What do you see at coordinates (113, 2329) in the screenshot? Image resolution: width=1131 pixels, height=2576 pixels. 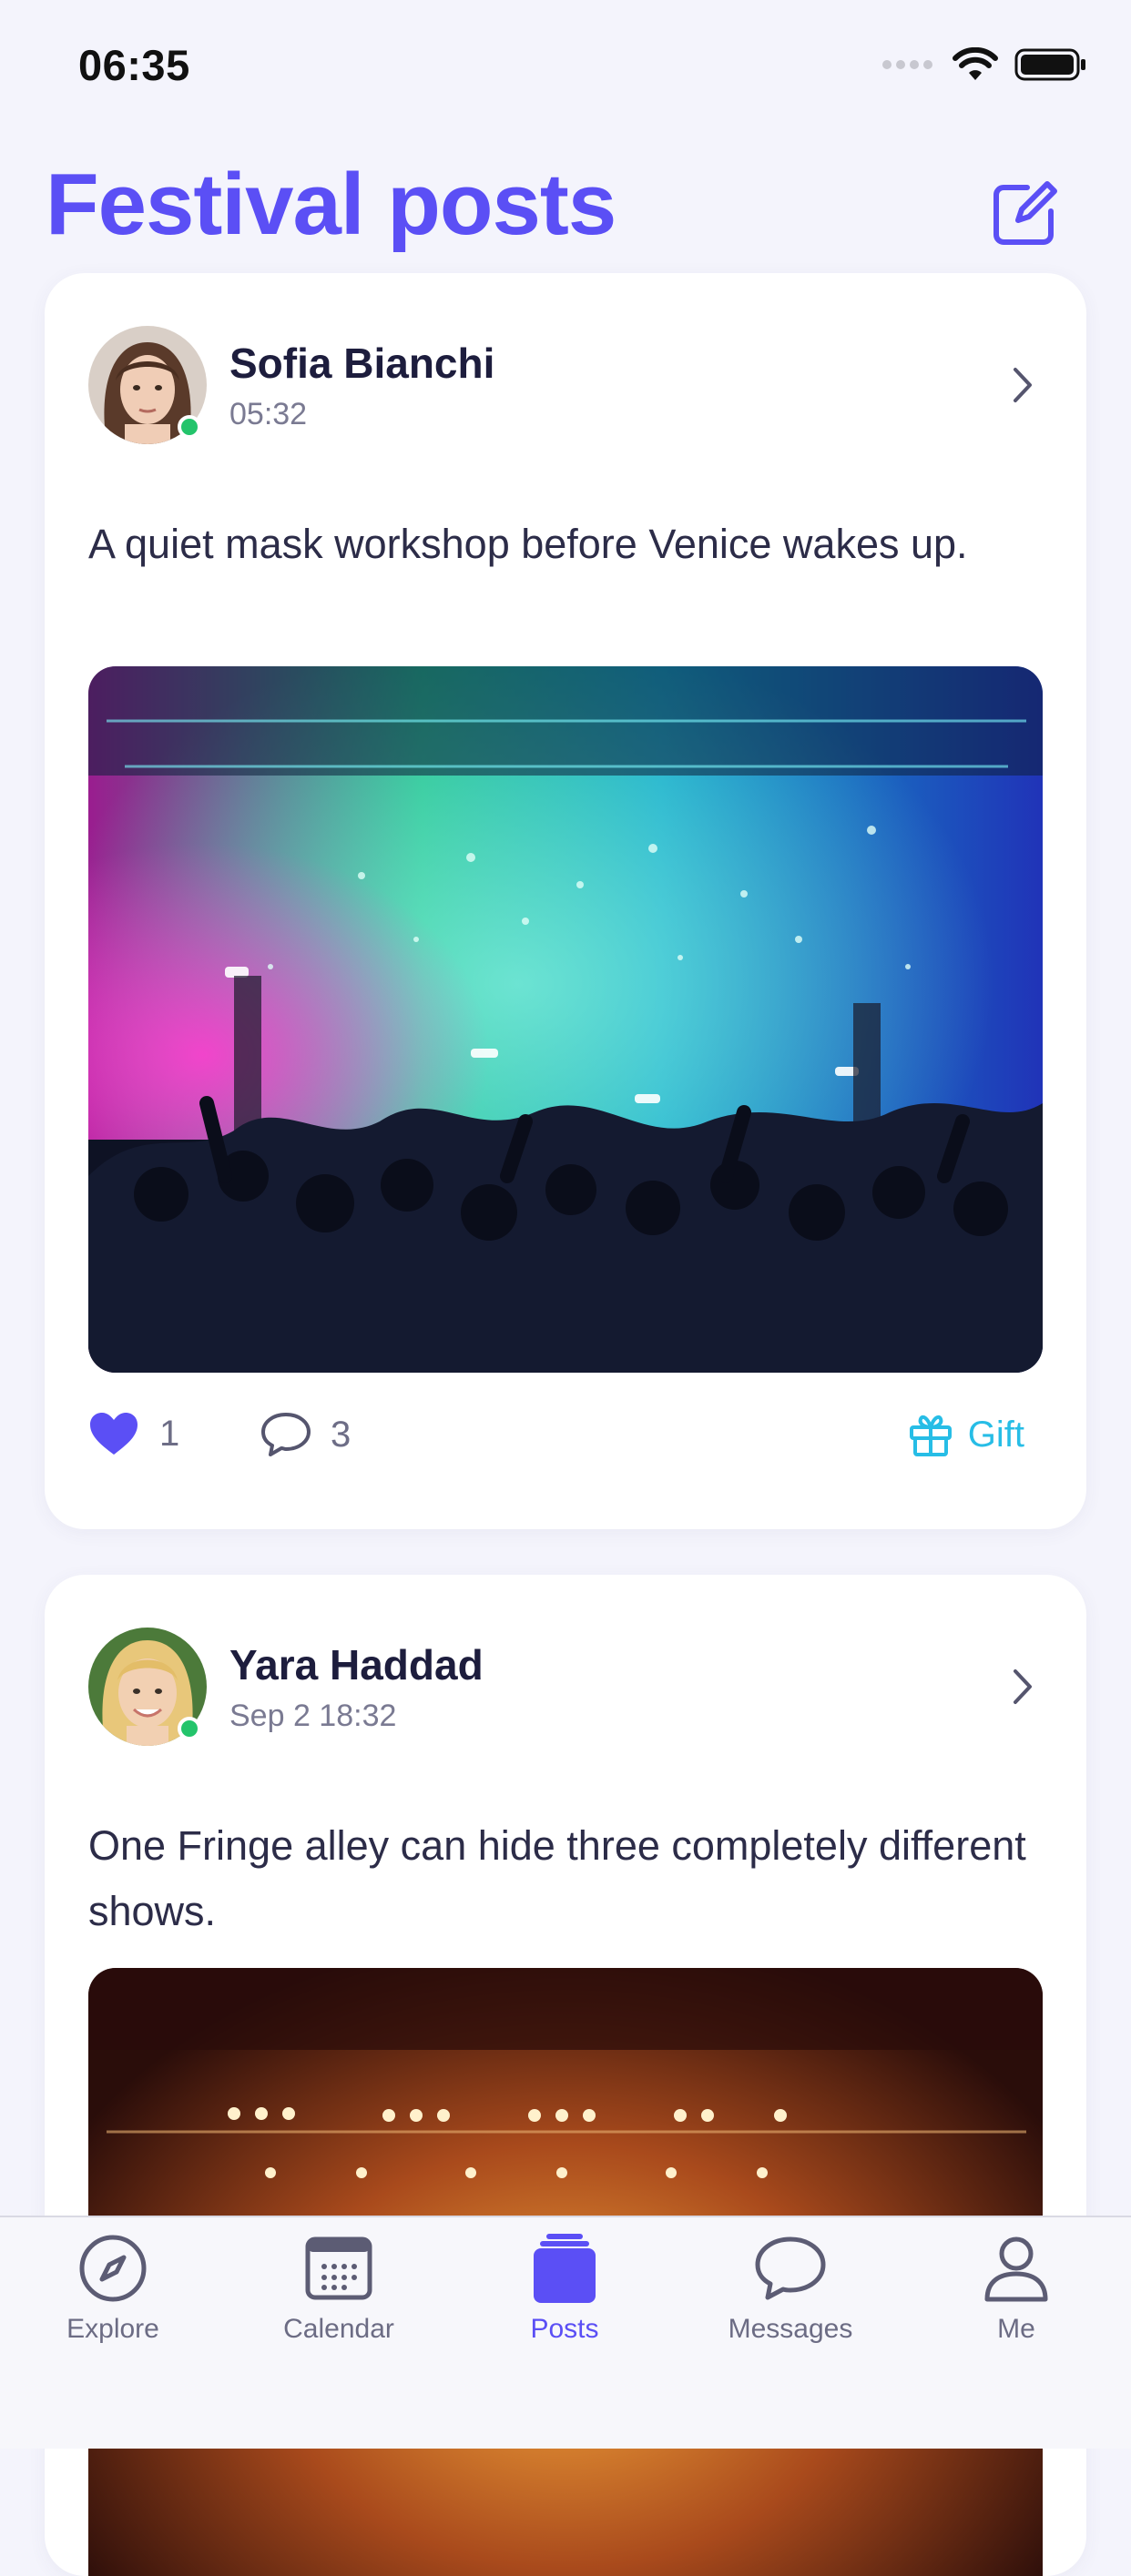 I see `tab-label: Explore` at bounding box center [113, 2329].